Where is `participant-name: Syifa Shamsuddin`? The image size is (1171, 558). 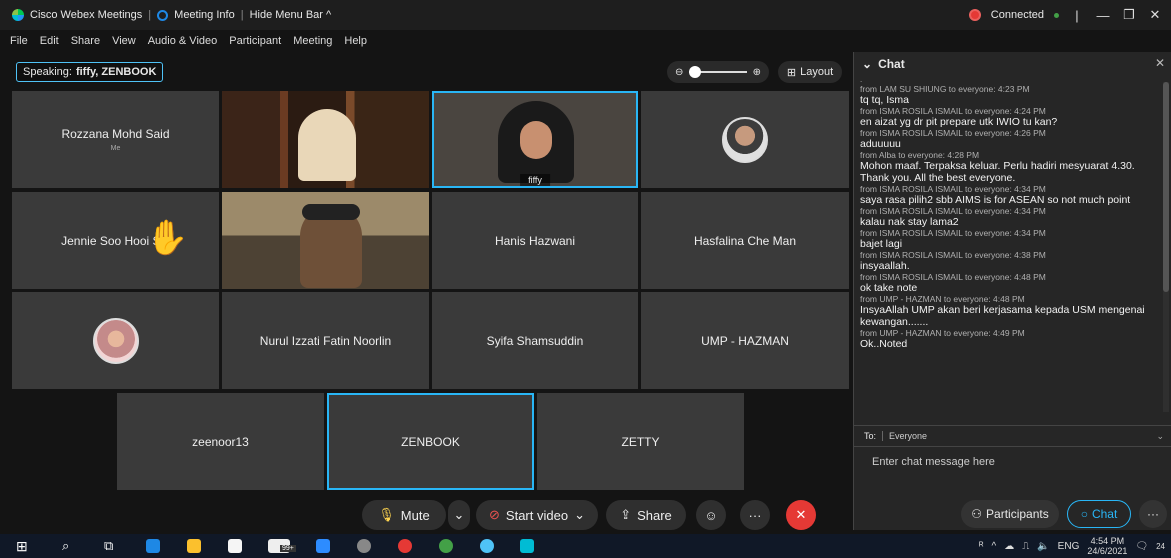
participant-name: Syifa Shamsuddin is located at coordinates (535, 340).